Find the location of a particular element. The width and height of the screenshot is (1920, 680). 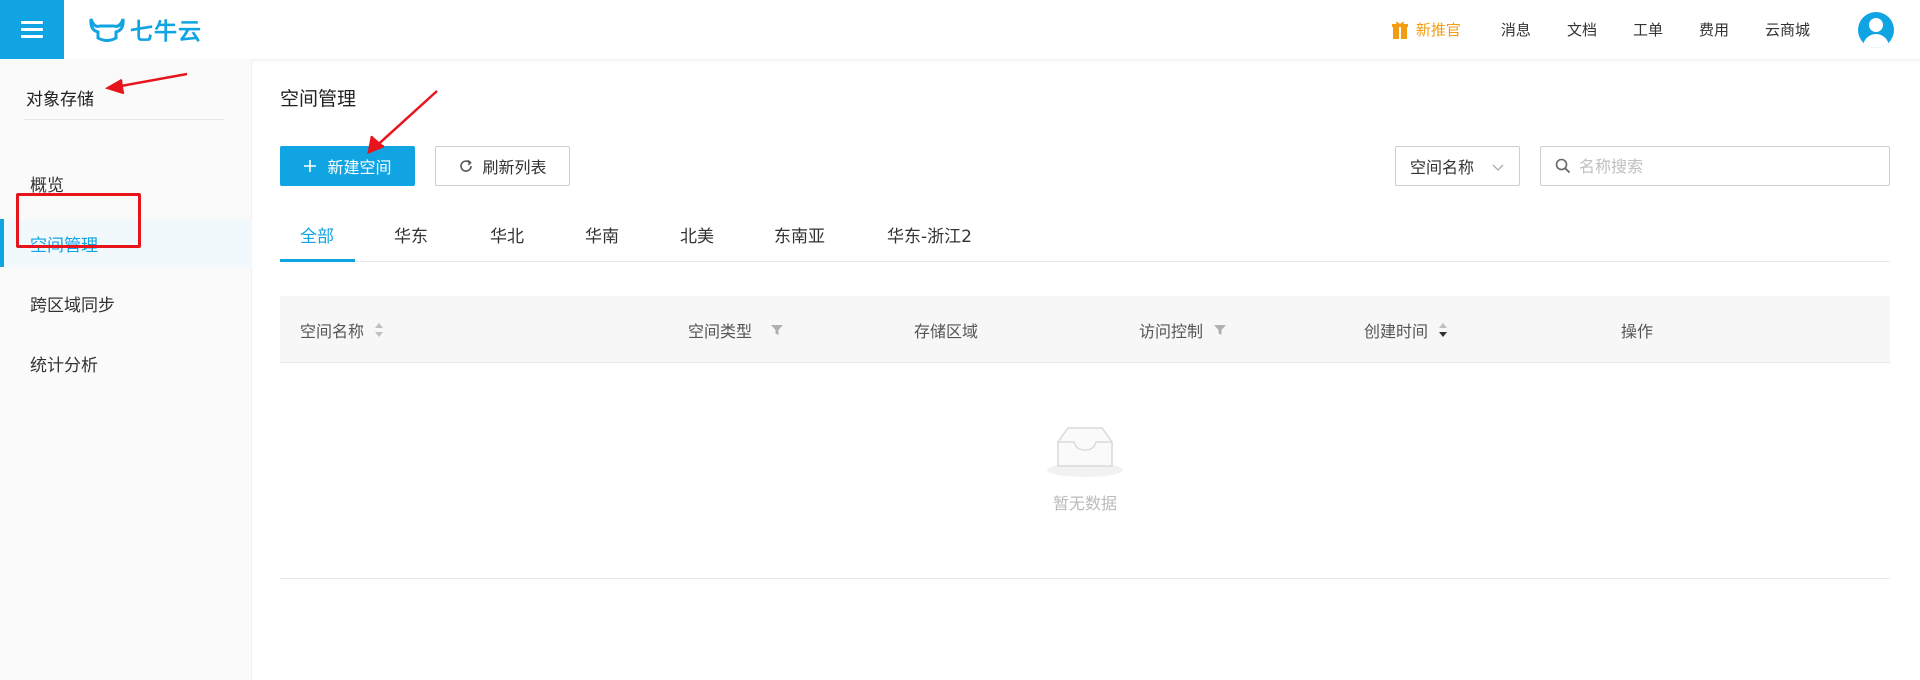

tab-east-china-zhejiang2: 华东-浙江2 is located at coordinates (929, 239).